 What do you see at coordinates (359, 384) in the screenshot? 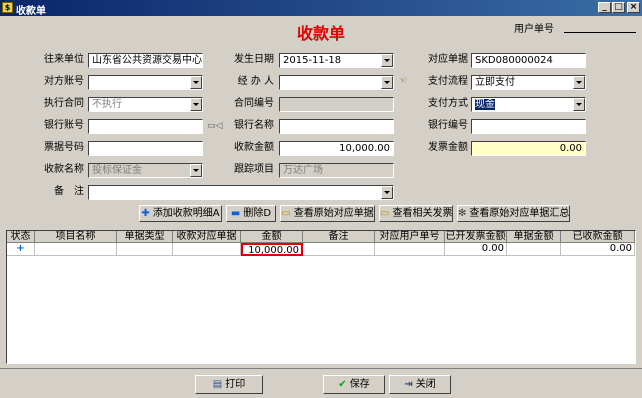
I see `save-label: 保存` at bounding box center [359, 384].